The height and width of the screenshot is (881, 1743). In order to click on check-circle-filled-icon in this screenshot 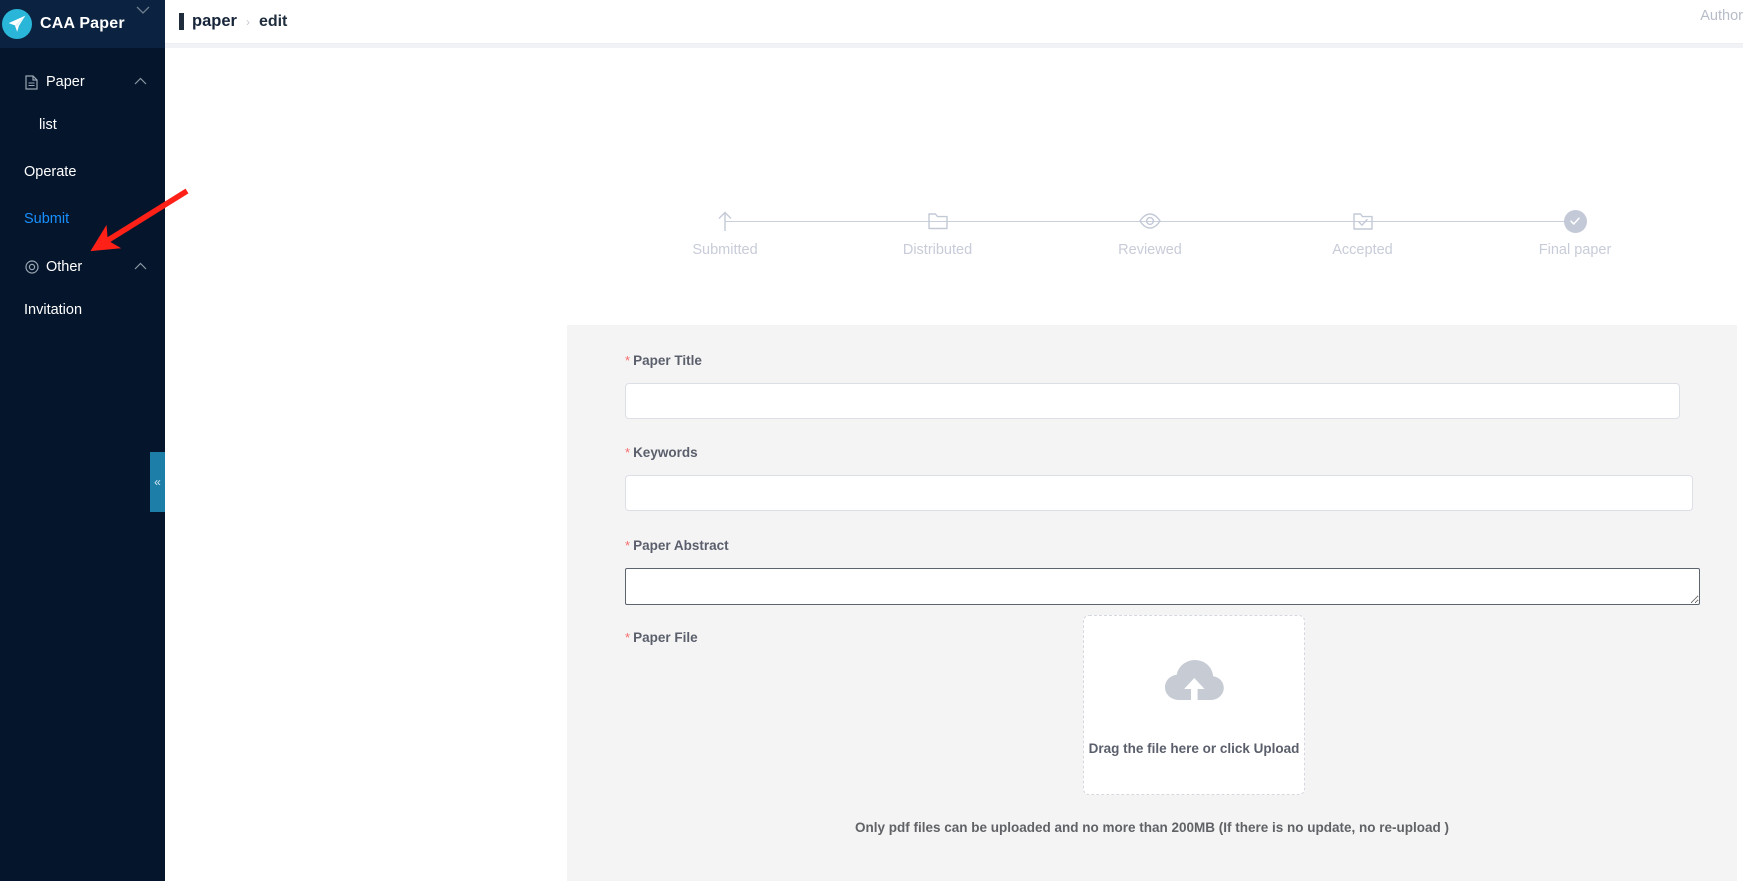, I will do `click(1575, 221)`.